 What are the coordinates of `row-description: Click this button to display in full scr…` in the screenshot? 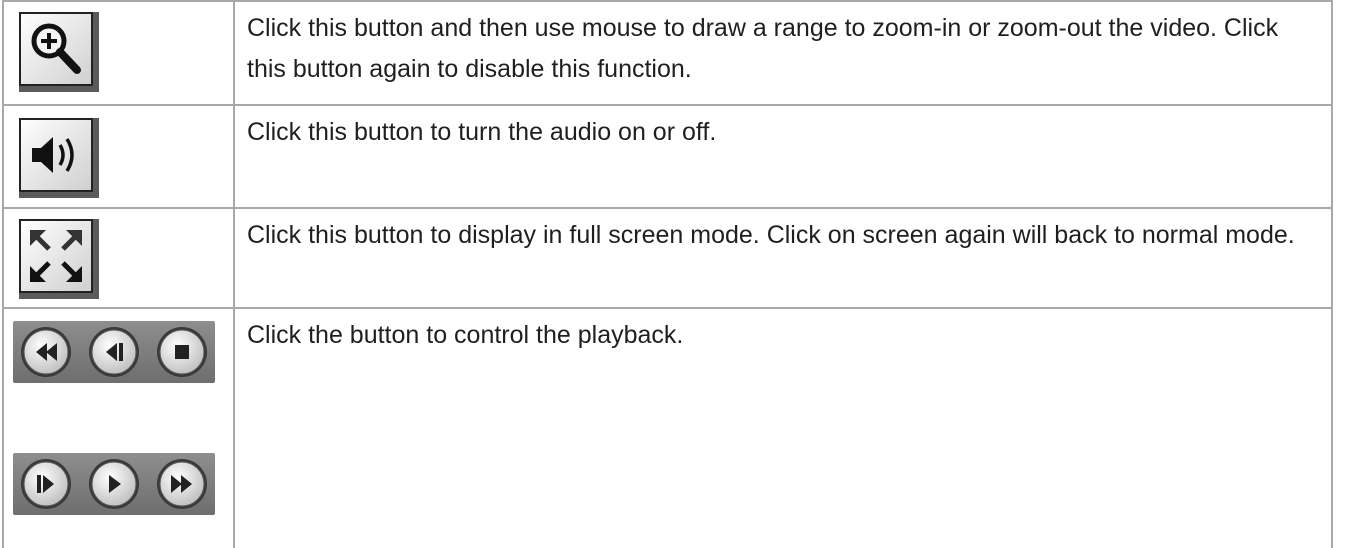 It's located at (771, 235).